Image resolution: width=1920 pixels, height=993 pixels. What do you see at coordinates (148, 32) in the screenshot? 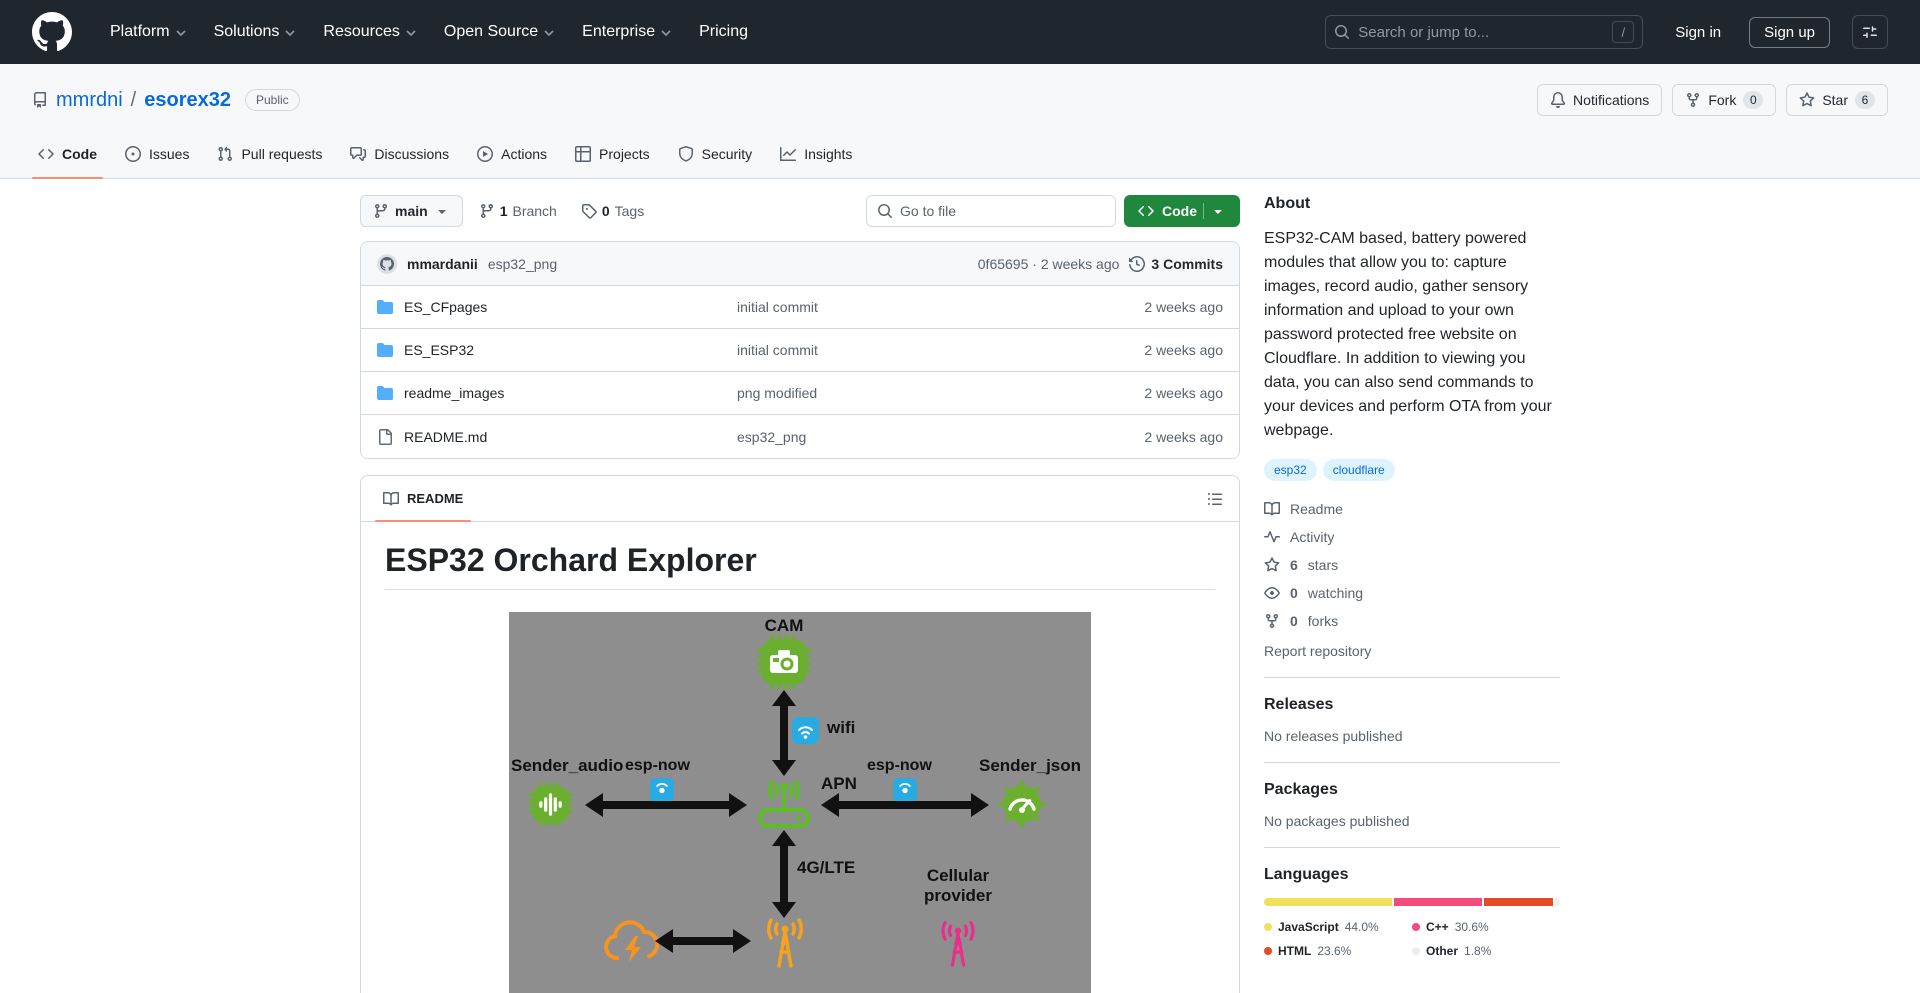
I see `nav-platform: Platform` at bounding box center [148, 32].